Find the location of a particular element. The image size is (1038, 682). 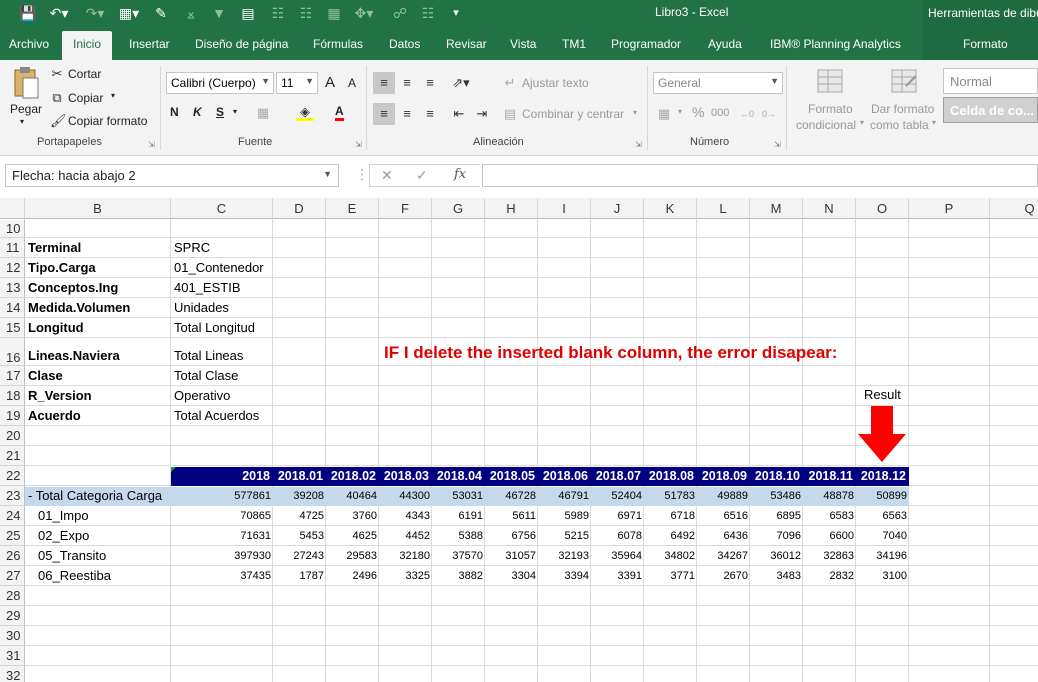

align-right-icon: ≡ is located at coordinates (430, 114).